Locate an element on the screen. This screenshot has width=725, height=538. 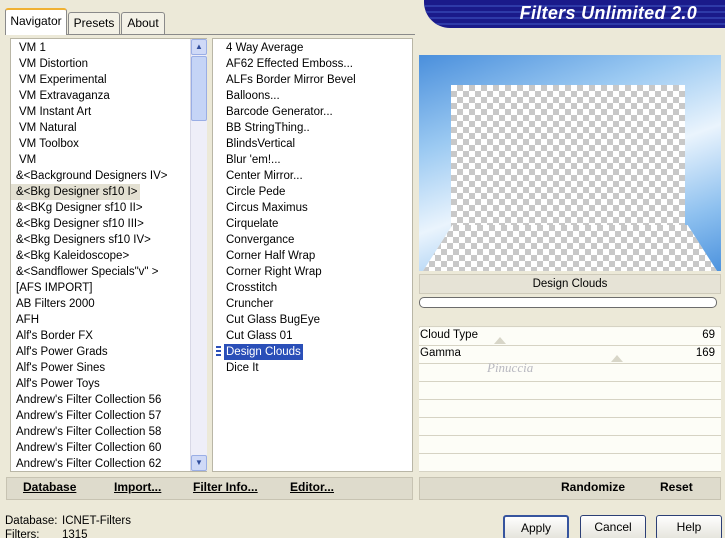
param-label: Gamma is located at coordinates (440, 353).